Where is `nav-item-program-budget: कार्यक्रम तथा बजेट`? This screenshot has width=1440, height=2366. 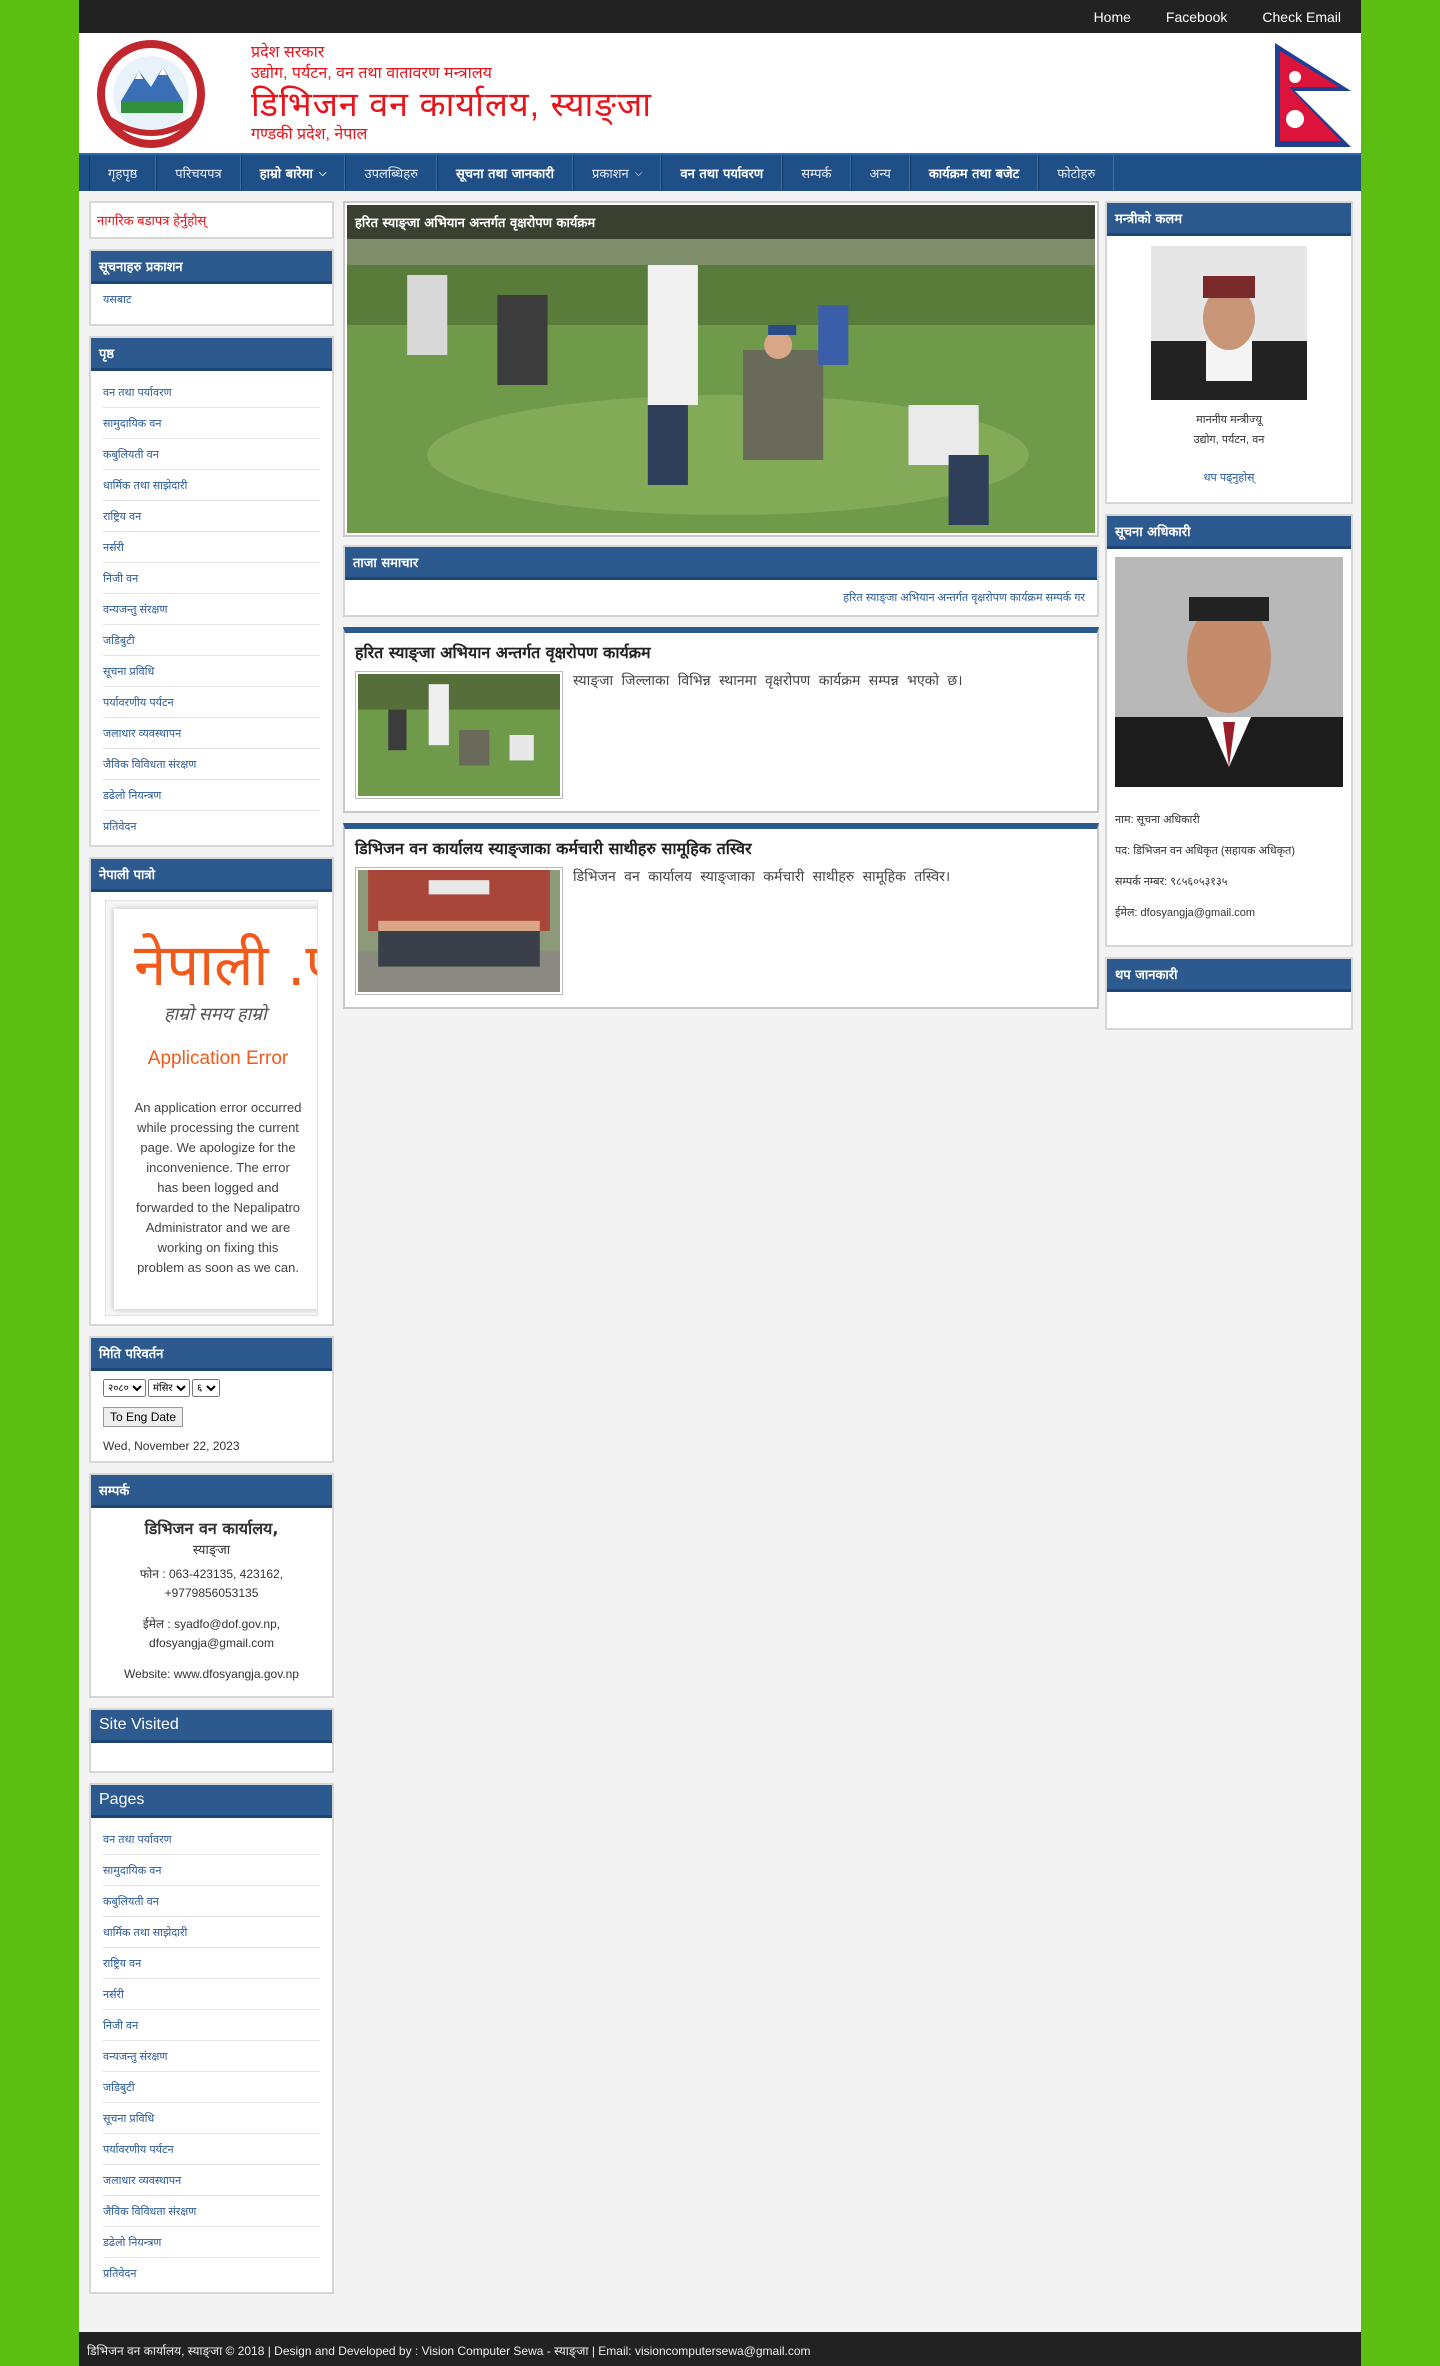
nav-item-program-budget: कार्यक्रम तथा बजेट is located at coordinates (974, 173).